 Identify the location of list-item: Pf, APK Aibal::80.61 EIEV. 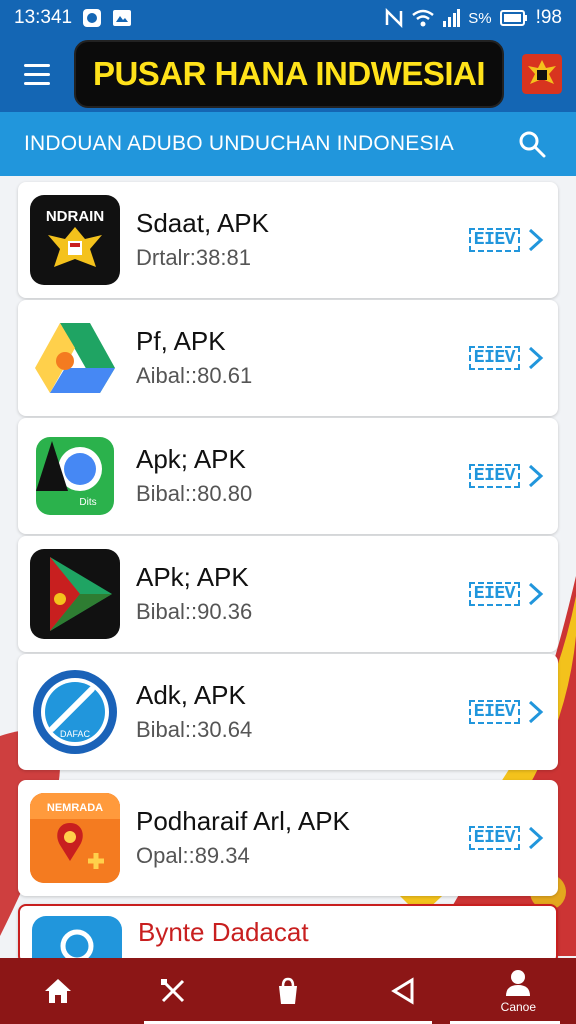
(288, 358).